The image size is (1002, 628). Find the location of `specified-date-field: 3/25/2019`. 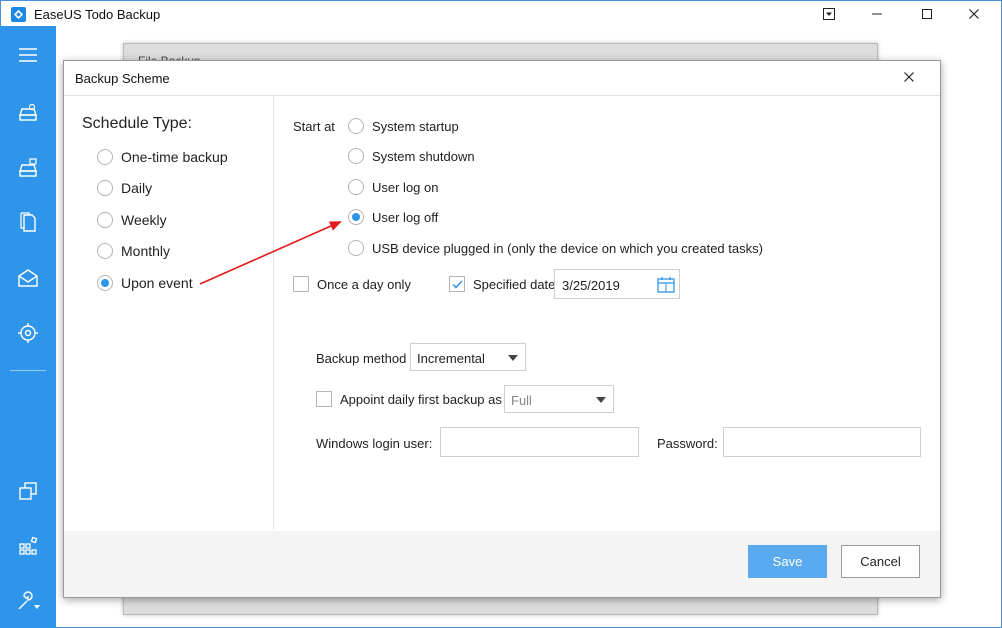

specified-date-field: 3/25/2019 is located at coordinates (617, 284).